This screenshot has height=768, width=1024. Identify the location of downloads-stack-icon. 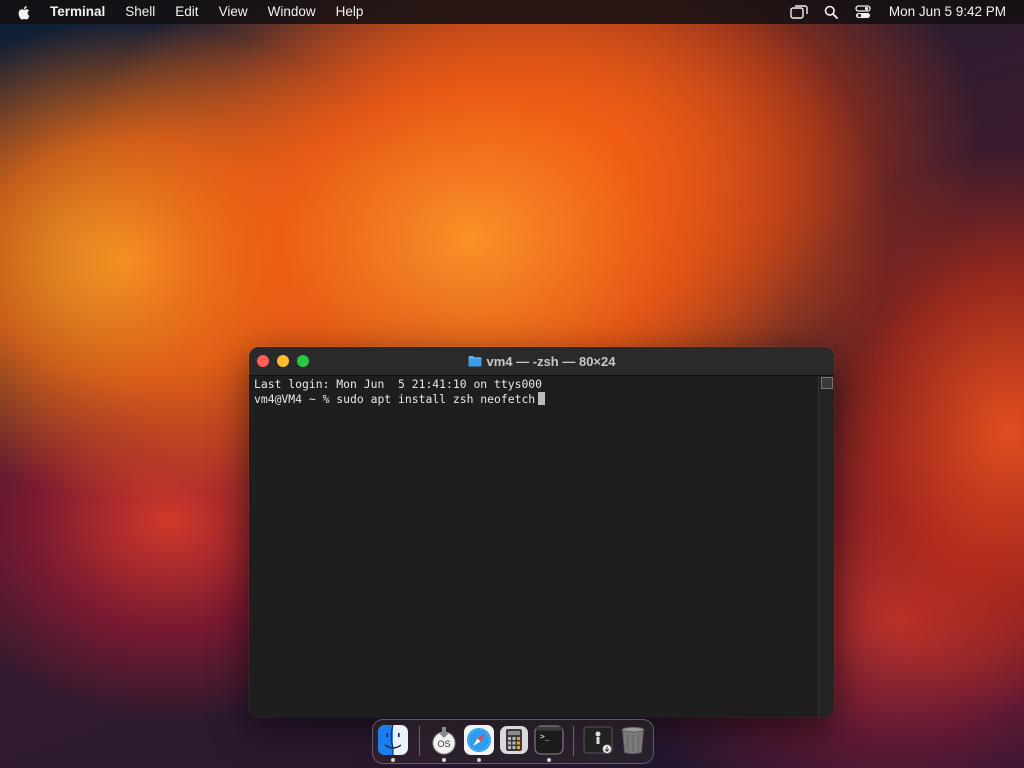
(598, 740).